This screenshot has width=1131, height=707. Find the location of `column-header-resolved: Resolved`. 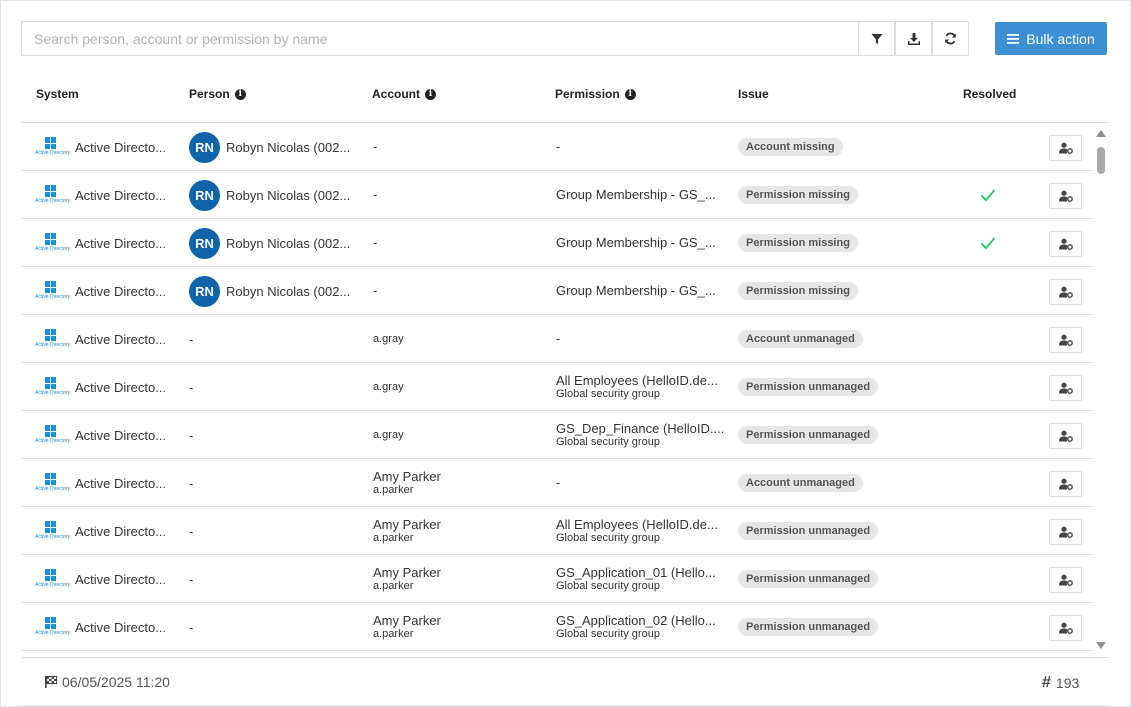

column-header-resolved: Resolved is located at coordinates (989, 94).